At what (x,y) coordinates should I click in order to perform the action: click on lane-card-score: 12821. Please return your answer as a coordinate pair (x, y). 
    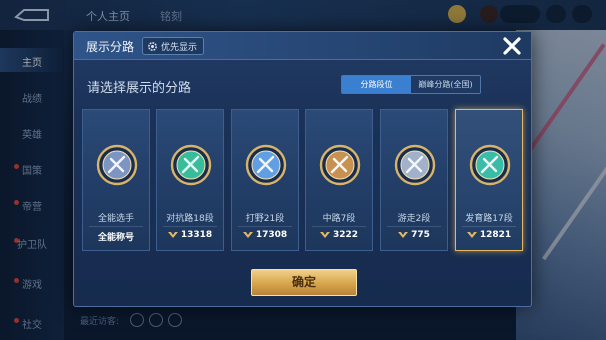
    Looking at the image, I should click on (489, 235).